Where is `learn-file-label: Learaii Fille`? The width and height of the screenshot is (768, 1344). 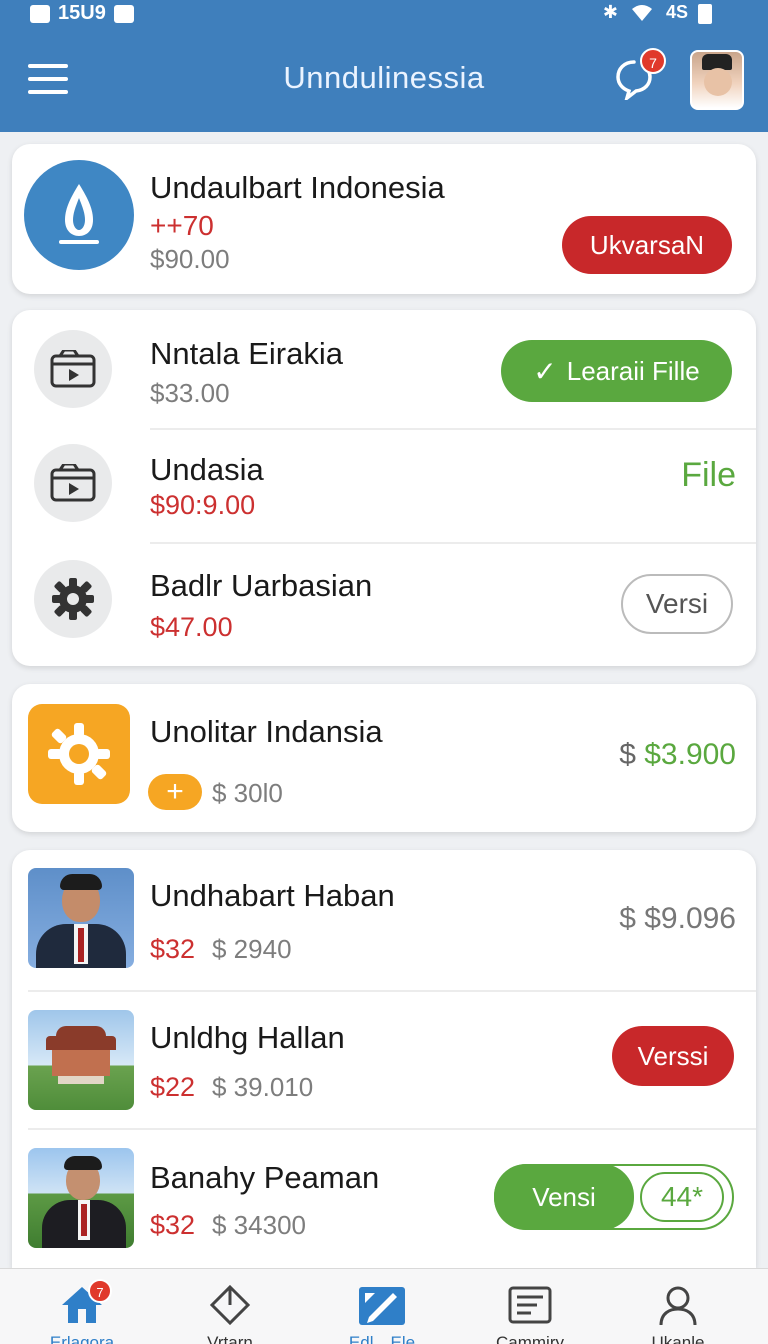
learn-file-label: Learaii Fille is located at coordinates (633, 370).